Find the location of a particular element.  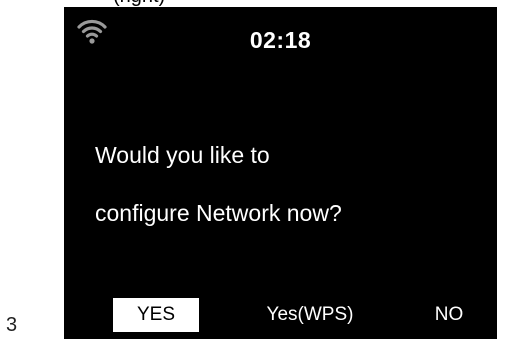

prompt-line-1: Would you like to is located at coordinates (182, 155).